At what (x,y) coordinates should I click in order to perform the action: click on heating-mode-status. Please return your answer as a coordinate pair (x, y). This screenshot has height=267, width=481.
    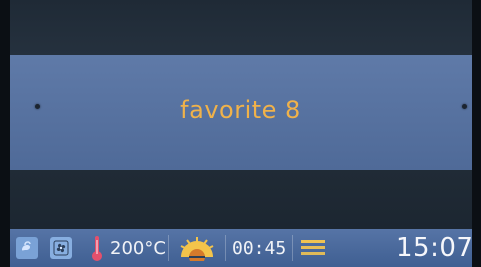
    Looking at the image, I should click on (197, 248).